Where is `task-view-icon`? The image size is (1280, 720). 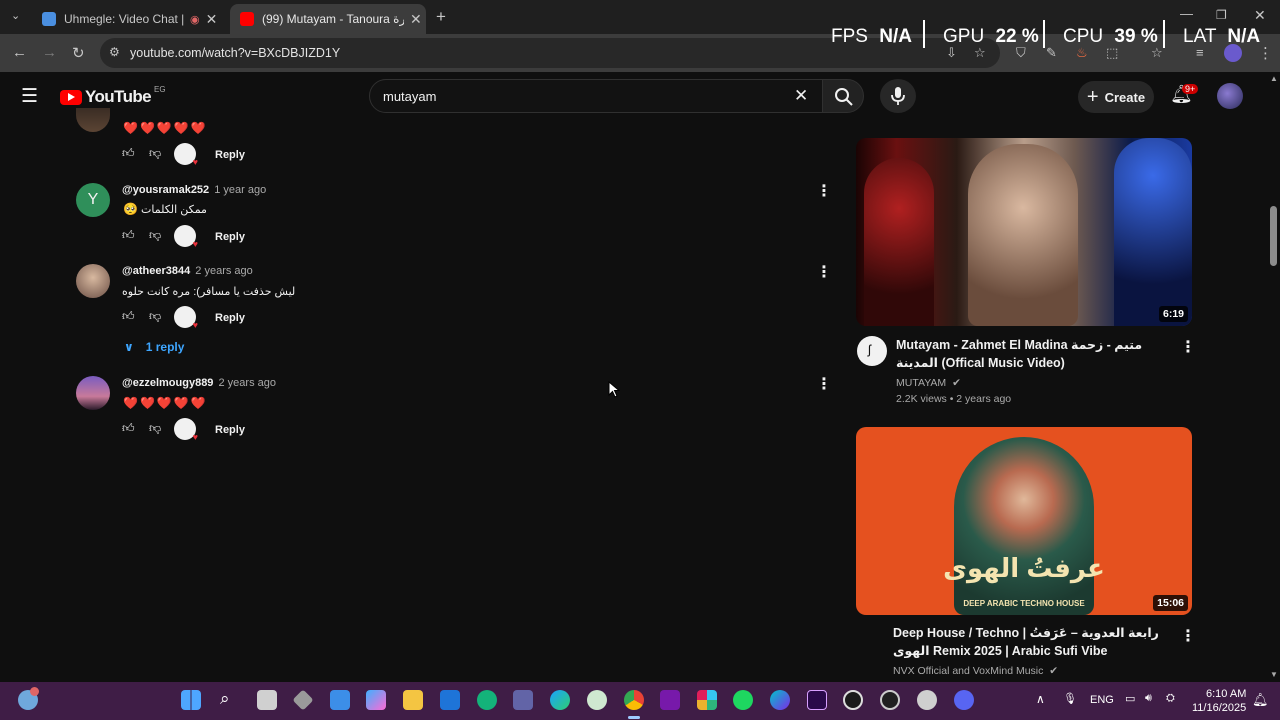 task-view-icon is located at coordinates (267, 700).